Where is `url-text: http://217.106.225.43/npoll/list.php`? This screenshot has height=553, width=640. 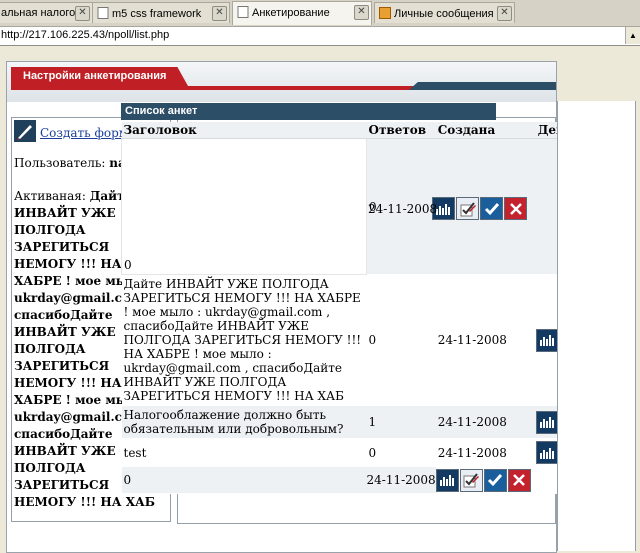 url-text: http://217.106.225.43/npoll/list.php is located at coordinates (85, 35).